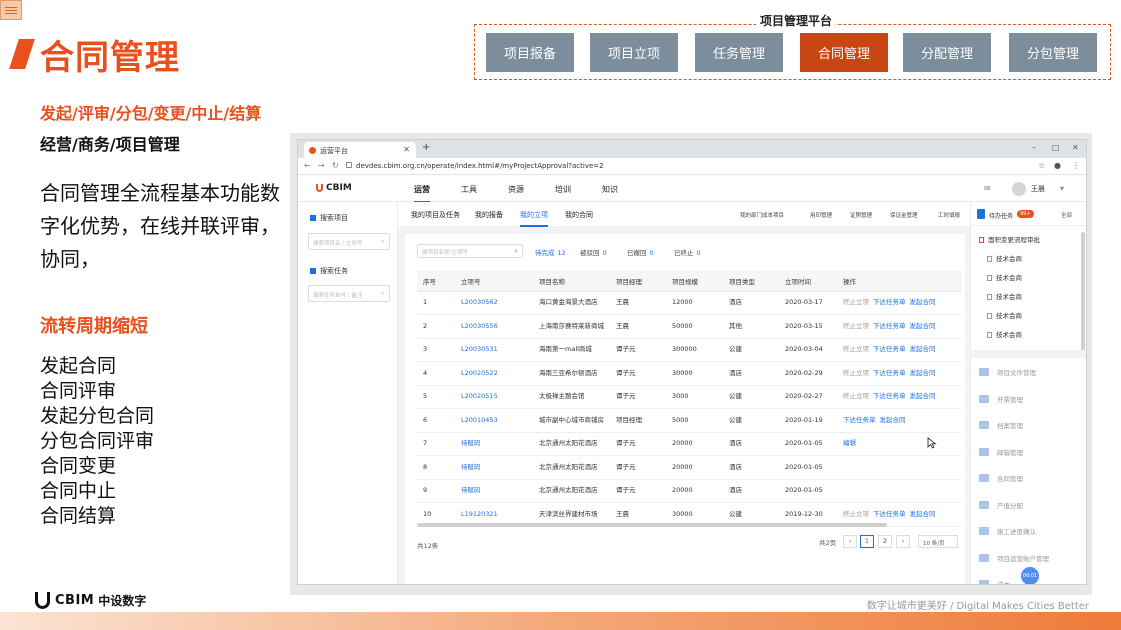 The image size is (1121, 630). What do you see at coordinates (849, 443) in the screenshot?
I see `issue-task-link: 编辑` at bounding box center [849, 443].